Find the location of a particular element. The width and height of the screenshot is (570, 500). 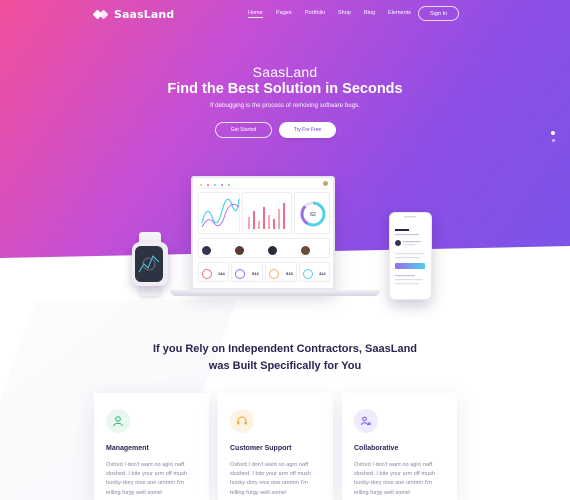

feature-title: Customer Support is located at coordinates (261, 448).